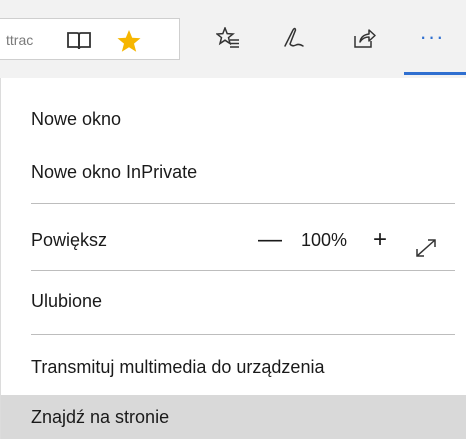 Image resolution: width=466 pixels, height=439 pixels. What do you see at coordinates (233, 417) in the screenshot?
I see `menu-item-find-on-page: Znajdź na stronie` at bounding box center [233, 417].